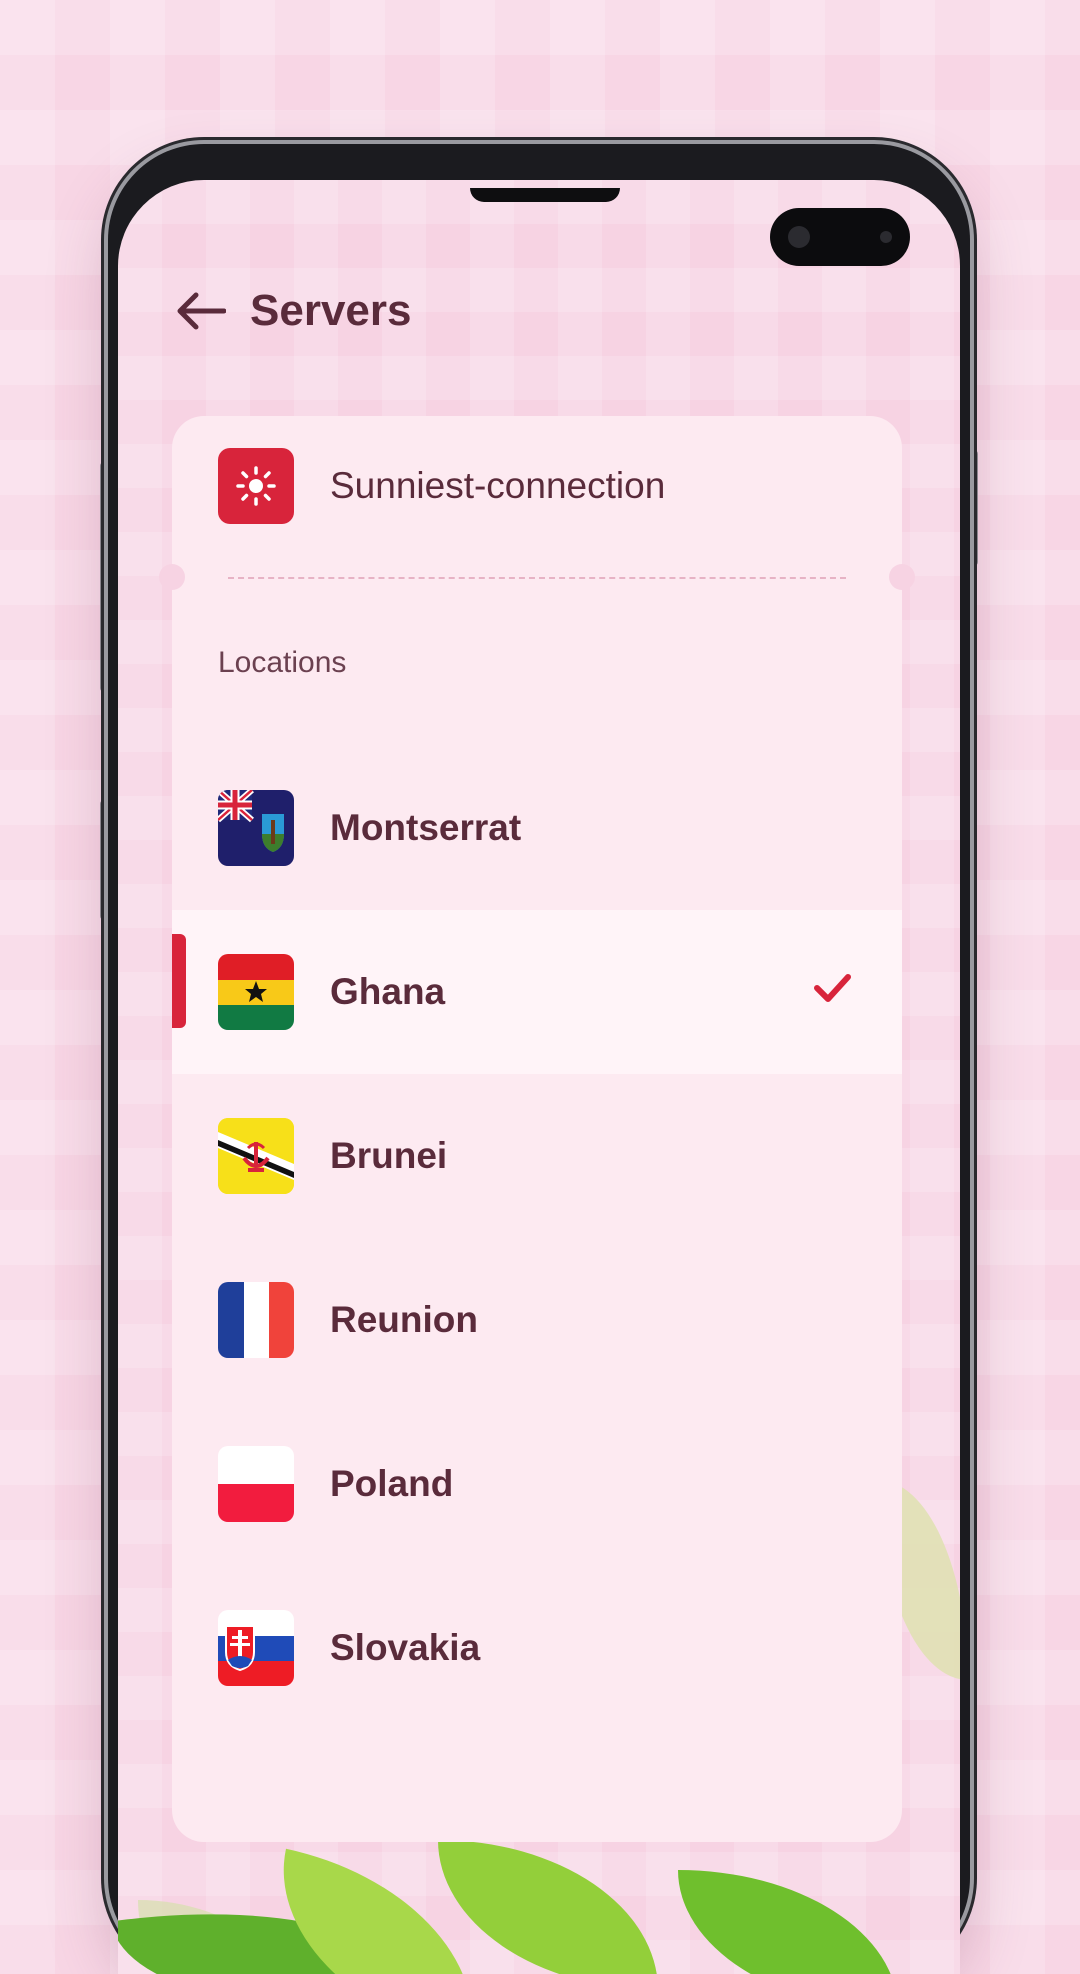  Describe the element at coordinates (256, 1484) in the screenshot. I see `poland-flag-icon` at that location.